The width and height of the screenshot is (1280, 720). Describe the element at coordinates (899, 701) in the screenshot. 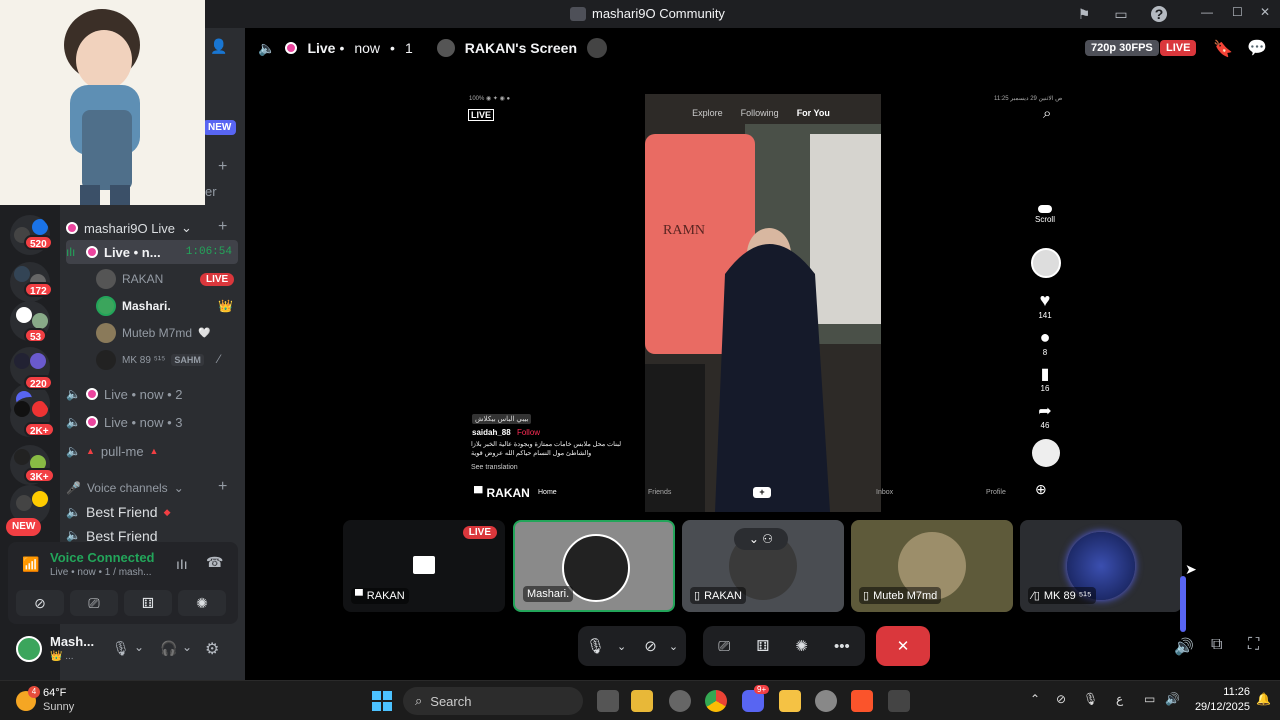

I see `capcut-icon` at that location.